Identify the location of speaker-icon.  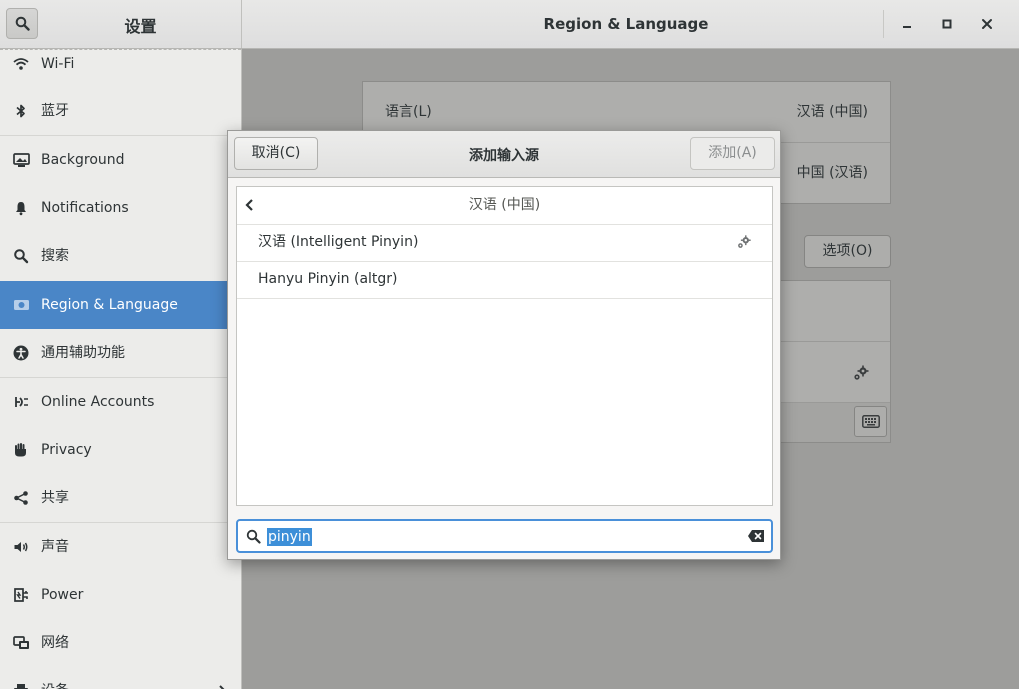
(21, 547).